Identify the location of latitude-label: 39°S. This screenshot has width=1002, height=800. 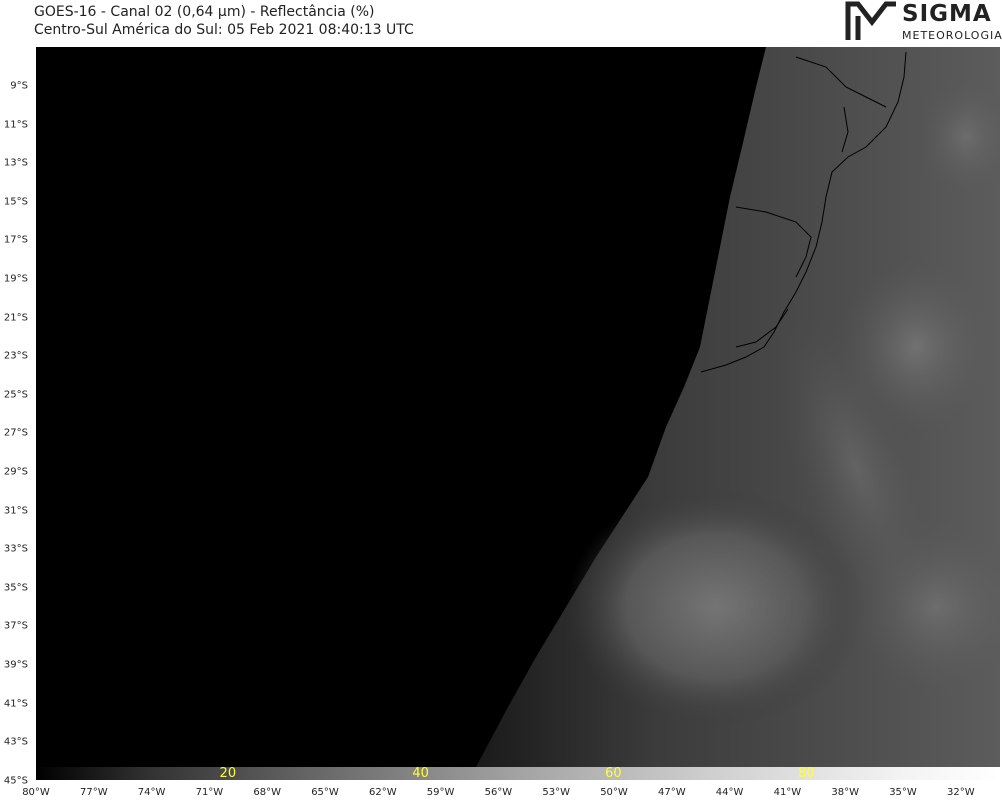
(15, 665).